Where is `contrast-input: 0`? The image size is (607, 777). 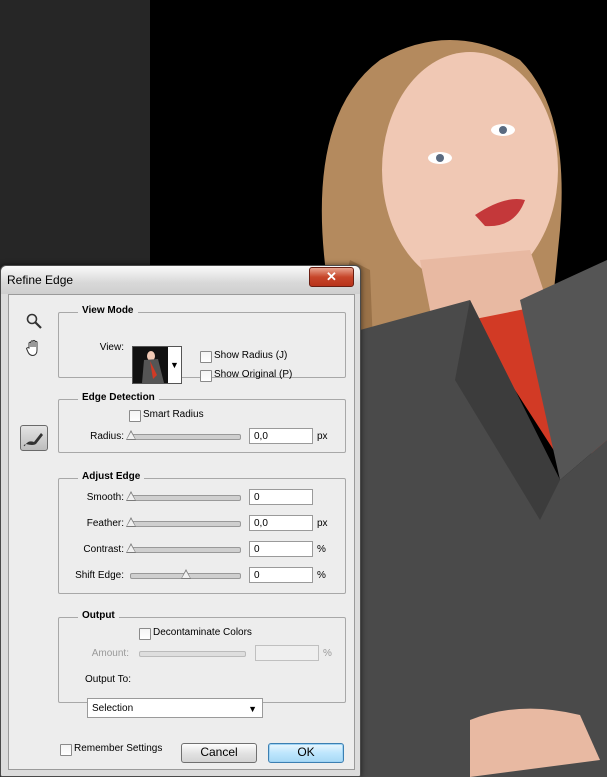
contrast-input: 0 is located at coordinates (281, 549).